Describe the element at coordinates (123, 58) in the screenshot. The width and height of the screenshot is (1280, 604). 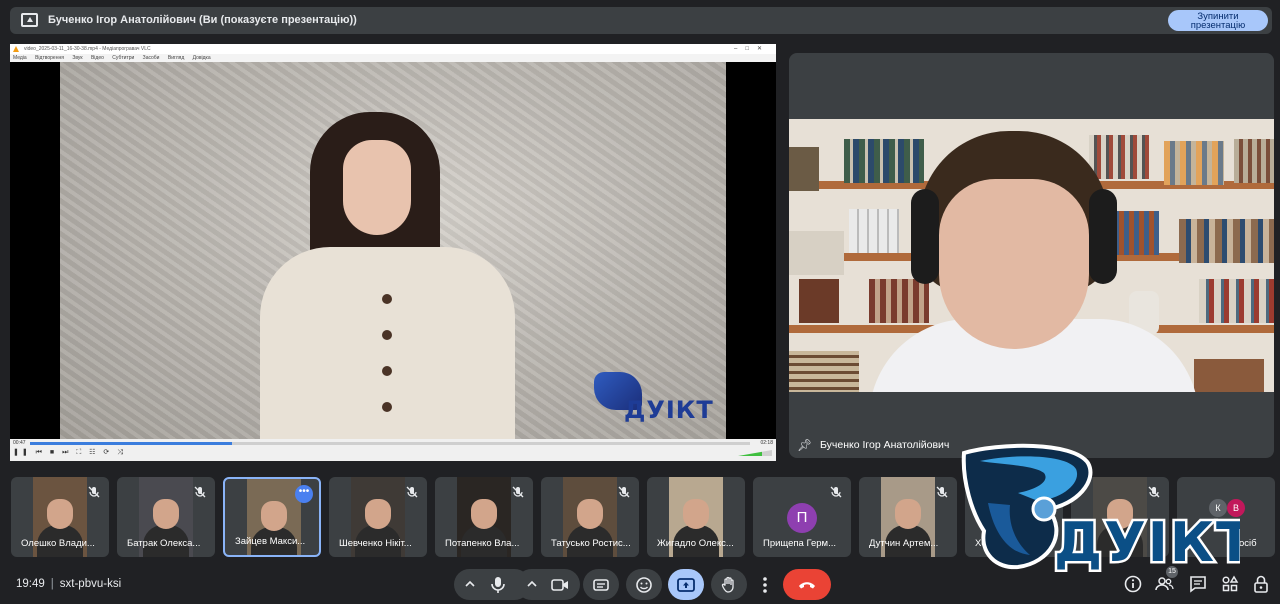
I see `vlc-menu-item: Субтитри` at that location.